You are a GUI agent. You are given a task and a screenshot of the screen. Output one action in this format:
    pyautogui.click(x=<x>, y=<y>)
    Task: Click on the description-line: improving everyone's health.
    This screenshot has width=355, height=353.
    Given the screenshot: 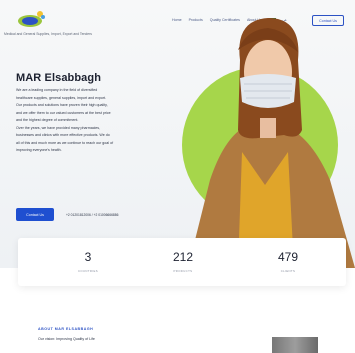 What is the action you would take?
    pyautogui.click(x=39, y=150)
    